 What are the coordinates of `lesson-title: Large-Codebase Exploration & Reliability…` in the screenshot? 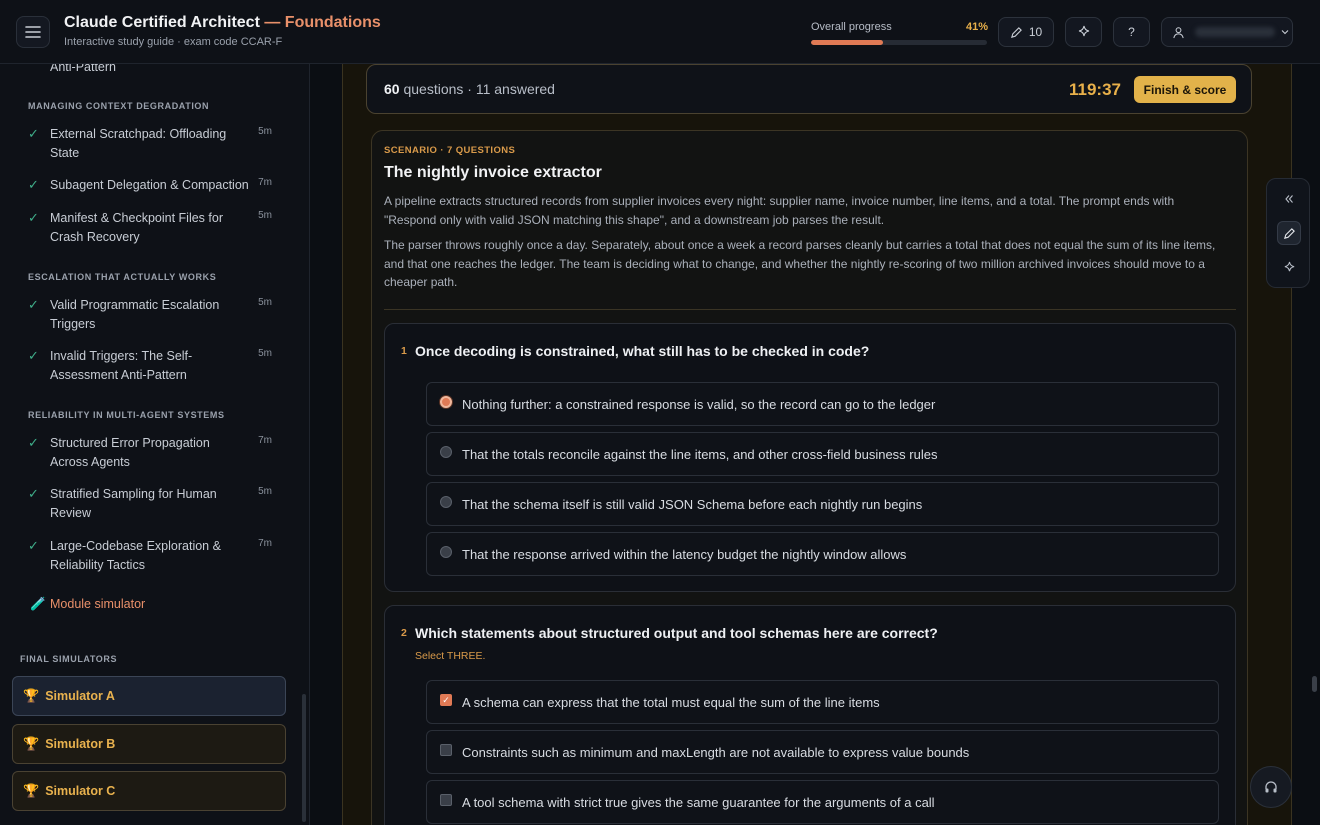 It's located at (135, 555).